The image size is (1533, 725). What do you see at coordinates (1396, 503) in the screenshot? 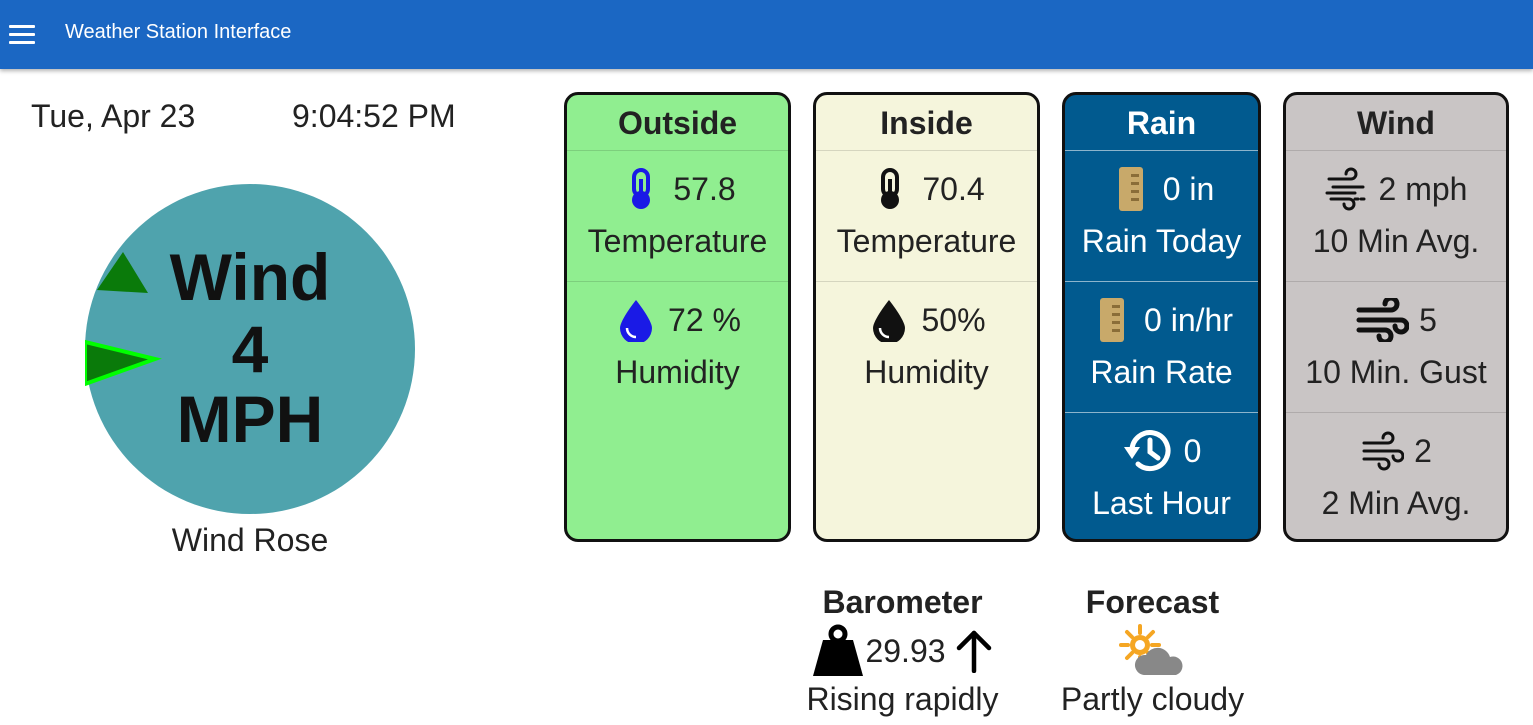
I see `wind-2min-avg-label: 2 Min Avg.` at bounding box center [1396, 503].